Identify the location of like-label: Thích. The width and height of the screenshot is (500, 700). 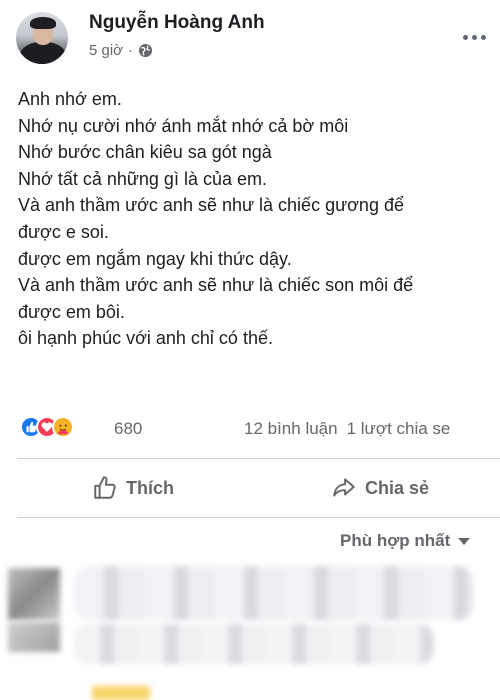
(150, 487).